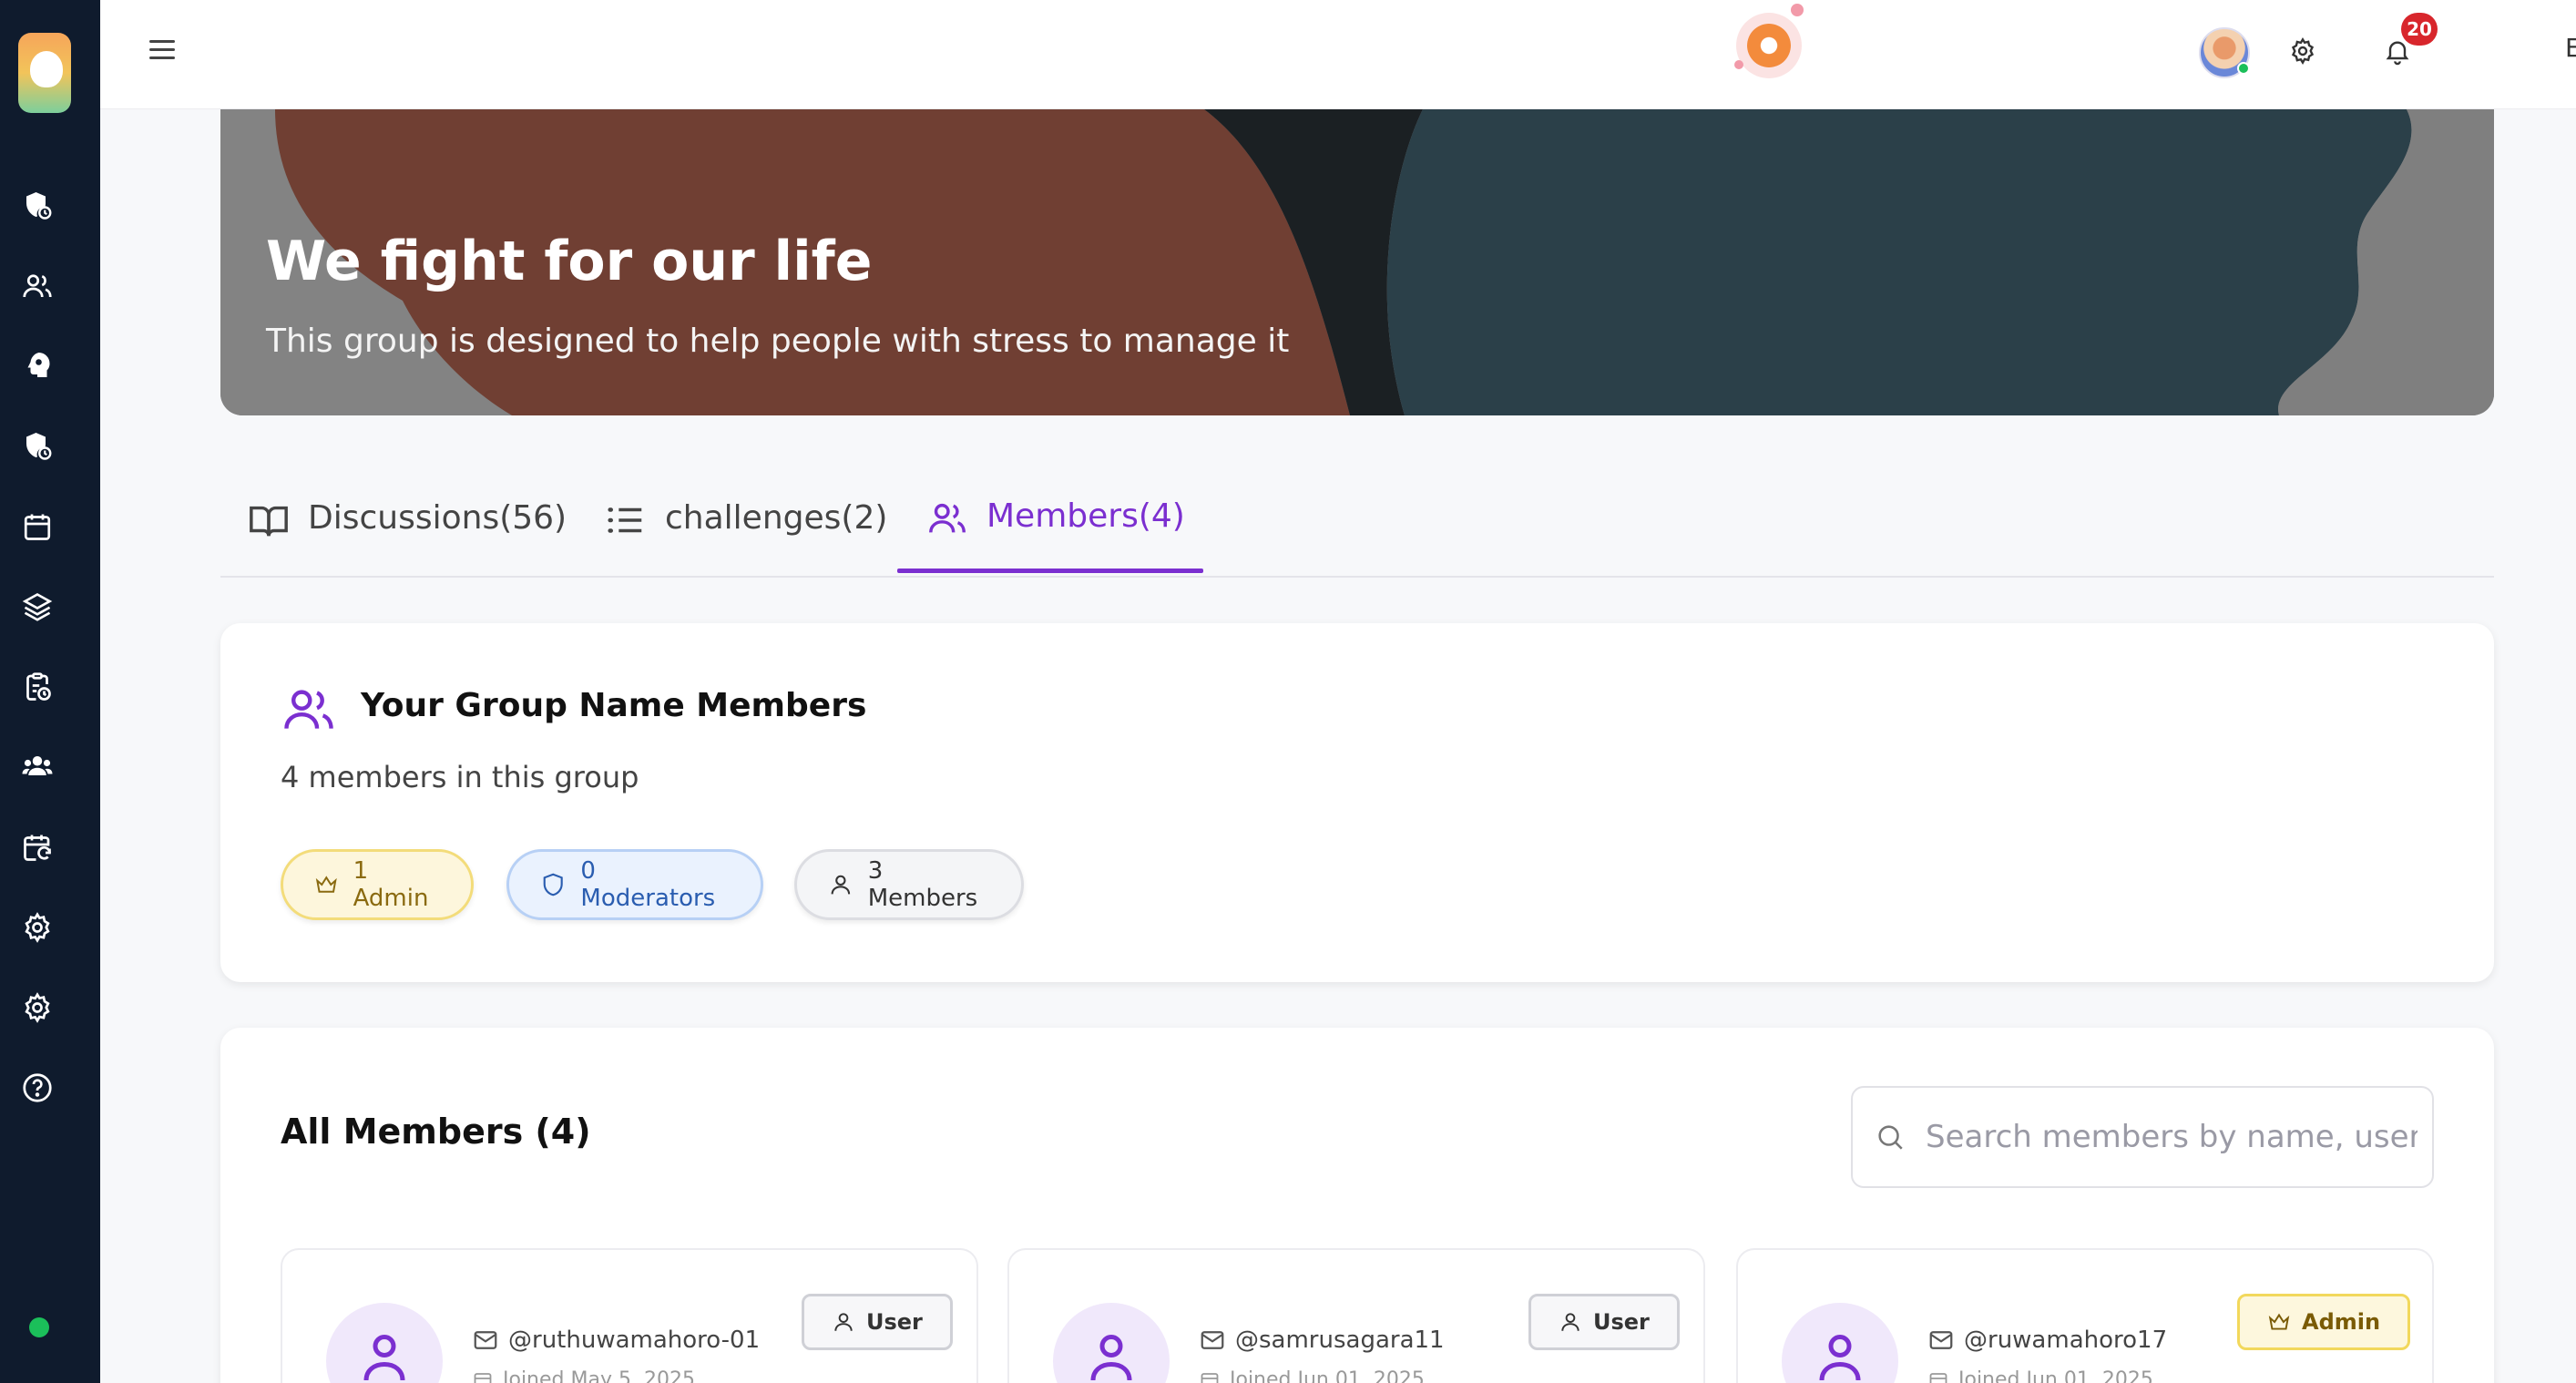 The width and height of the screenshot is (2576, 1383). What do you see at coordinates (648, 884) in the screenshot?
I see `moderator-count-label: 0 Moderators` at bounding box center [648, 884].